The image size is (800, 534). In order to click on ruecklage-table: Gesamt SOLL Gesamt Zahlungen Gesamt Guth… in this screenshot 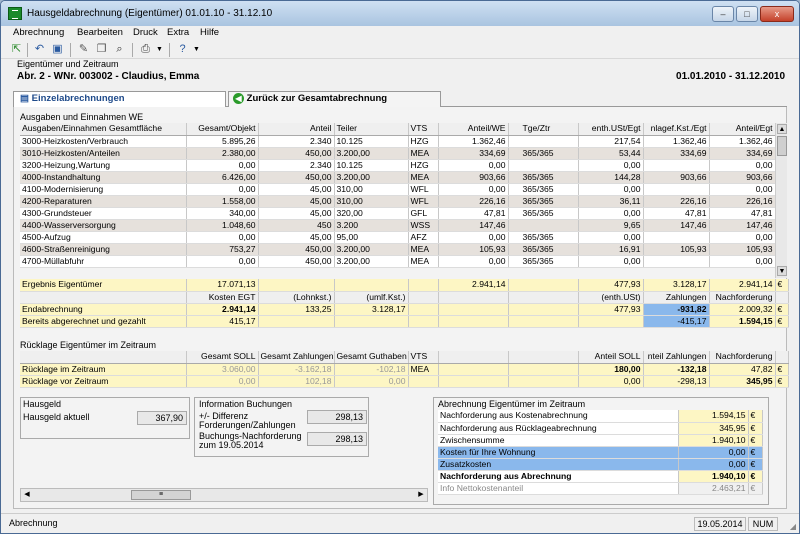, I will do `click(404, 369)`.